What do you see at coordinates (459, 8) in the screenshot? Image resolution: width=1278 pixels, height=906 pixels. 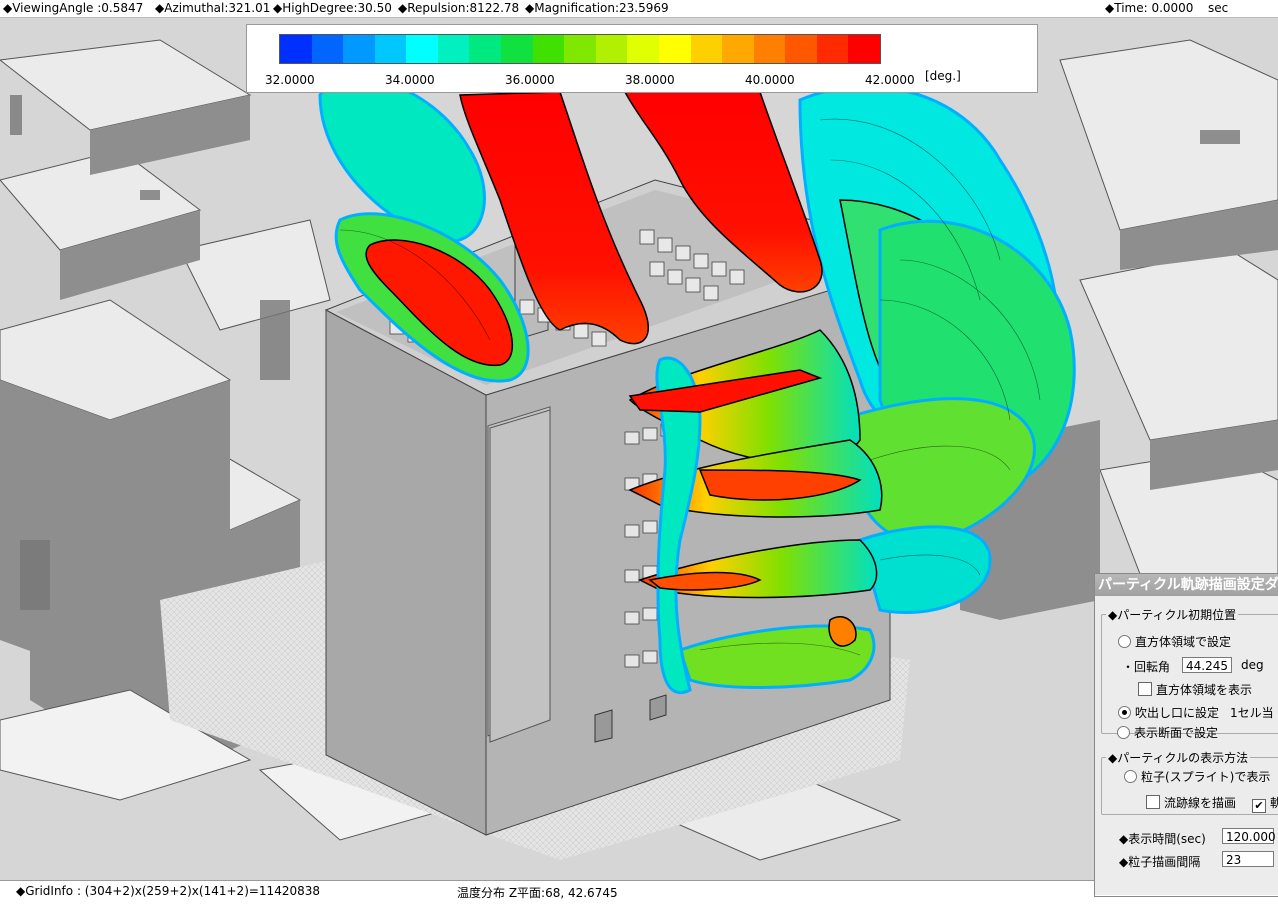 I see `repulsion-readout: ◆Repulsion:8122.78` at bounding box center [459, 8].